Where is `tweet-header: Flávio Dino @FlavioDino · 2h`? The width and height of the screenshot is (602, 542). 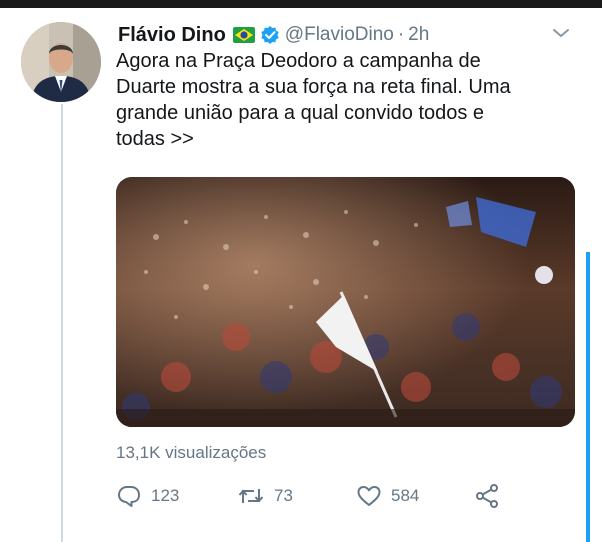
tweet-header: Flávio Dino @FlavioDino · 2h is located at coordinates (273, 35).